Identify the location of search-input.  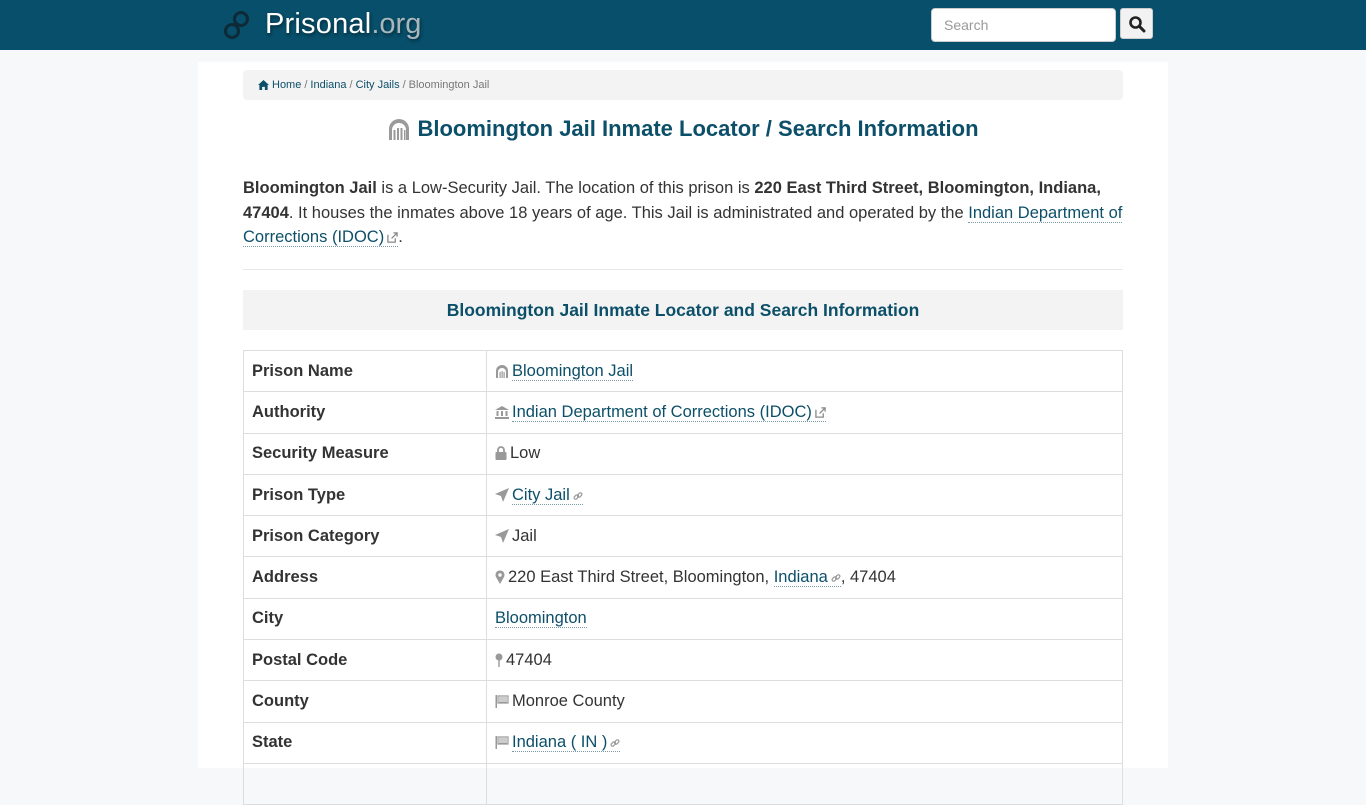
(1023, 25).